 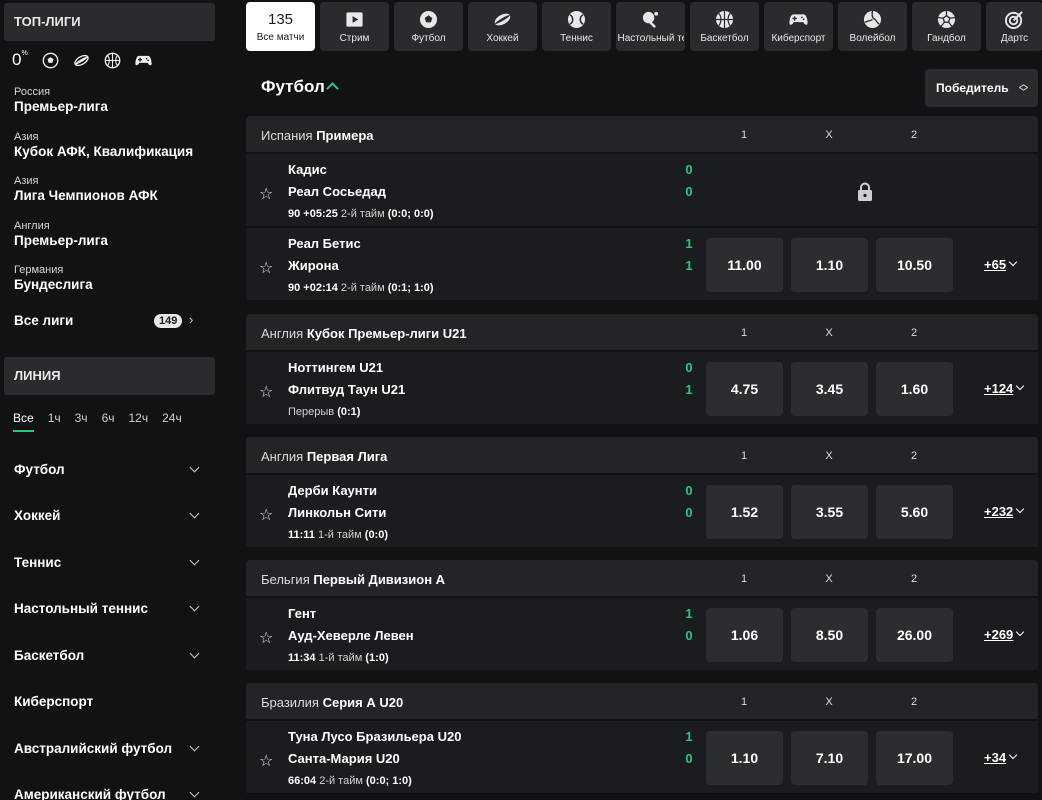 What do you see at coordinates (109, 562) in the screenshot?
I see `sidebar-sport-tennis: Теннис` at bounding box center [109, 562].